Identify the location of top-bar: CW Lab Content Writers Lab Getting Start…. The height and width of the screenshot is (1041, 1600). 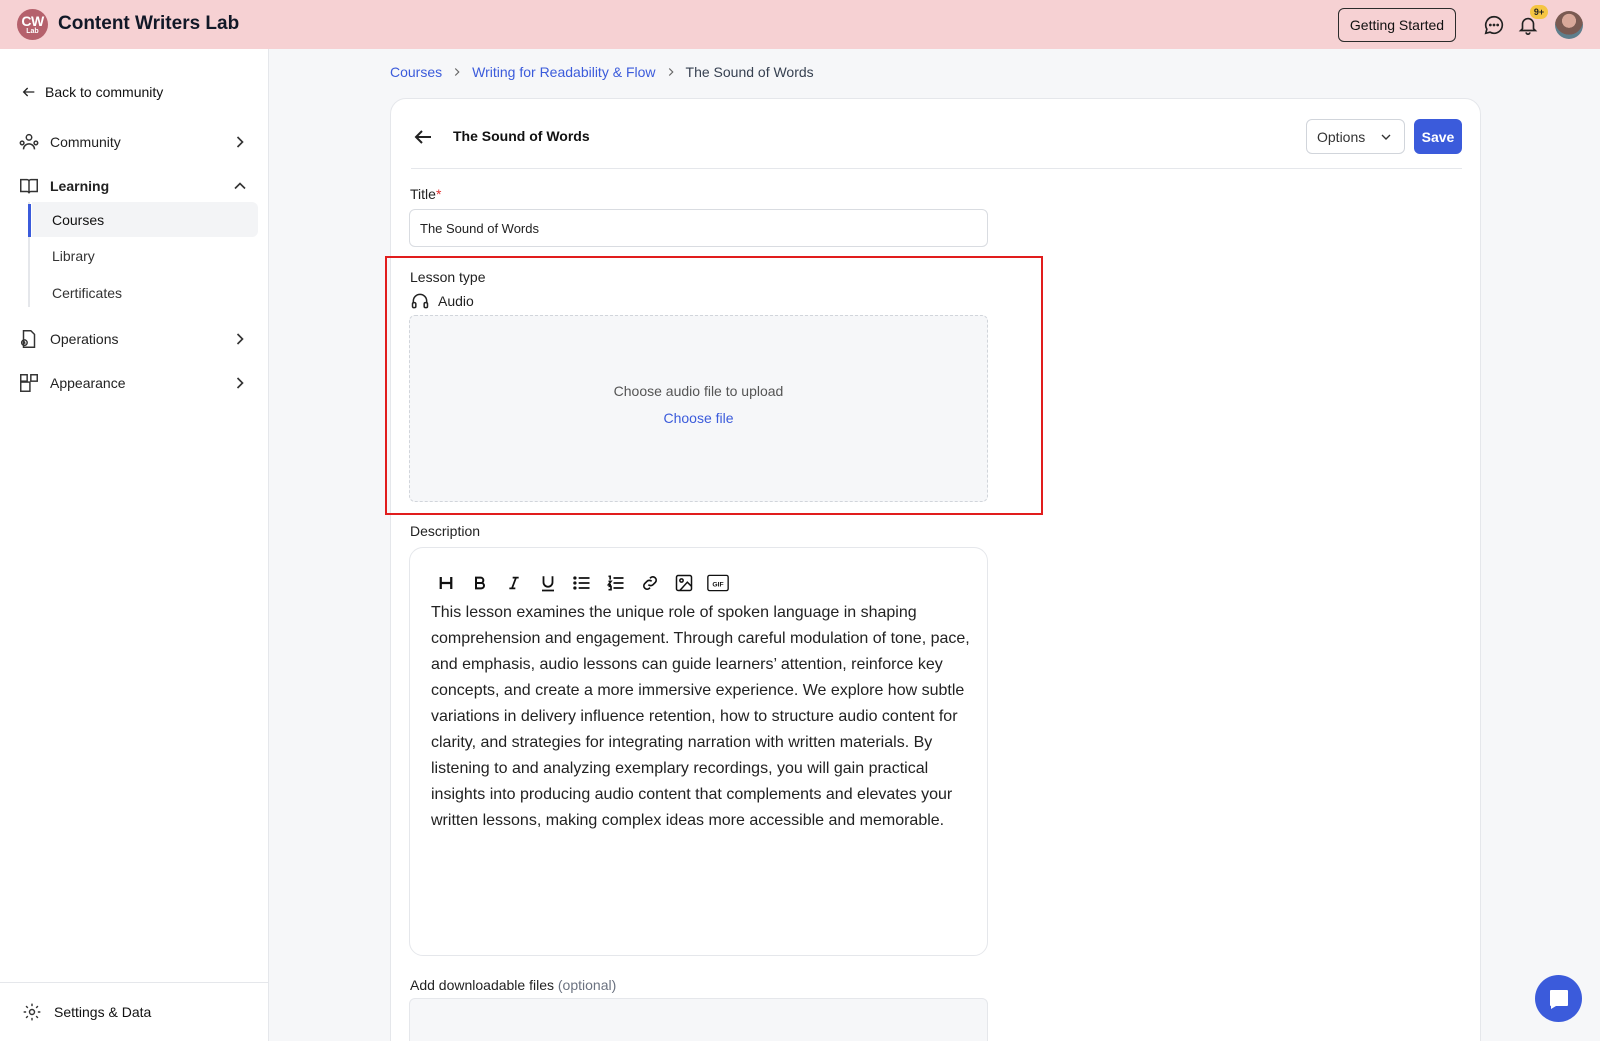
(800, 24).